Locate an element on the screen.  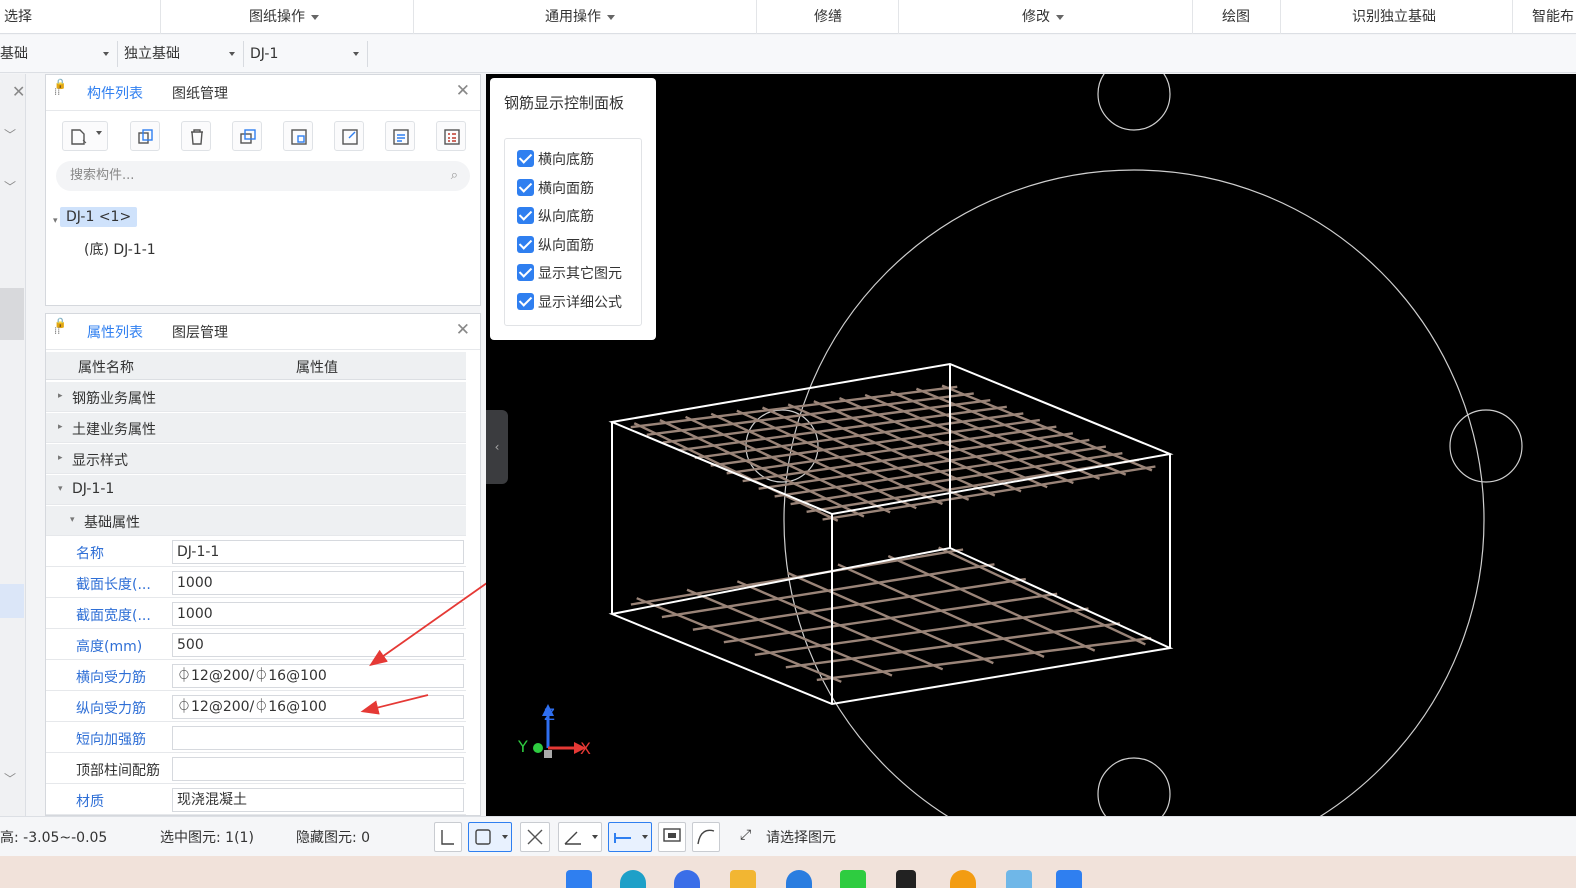
screen-button is located at coordinates (672, 837).